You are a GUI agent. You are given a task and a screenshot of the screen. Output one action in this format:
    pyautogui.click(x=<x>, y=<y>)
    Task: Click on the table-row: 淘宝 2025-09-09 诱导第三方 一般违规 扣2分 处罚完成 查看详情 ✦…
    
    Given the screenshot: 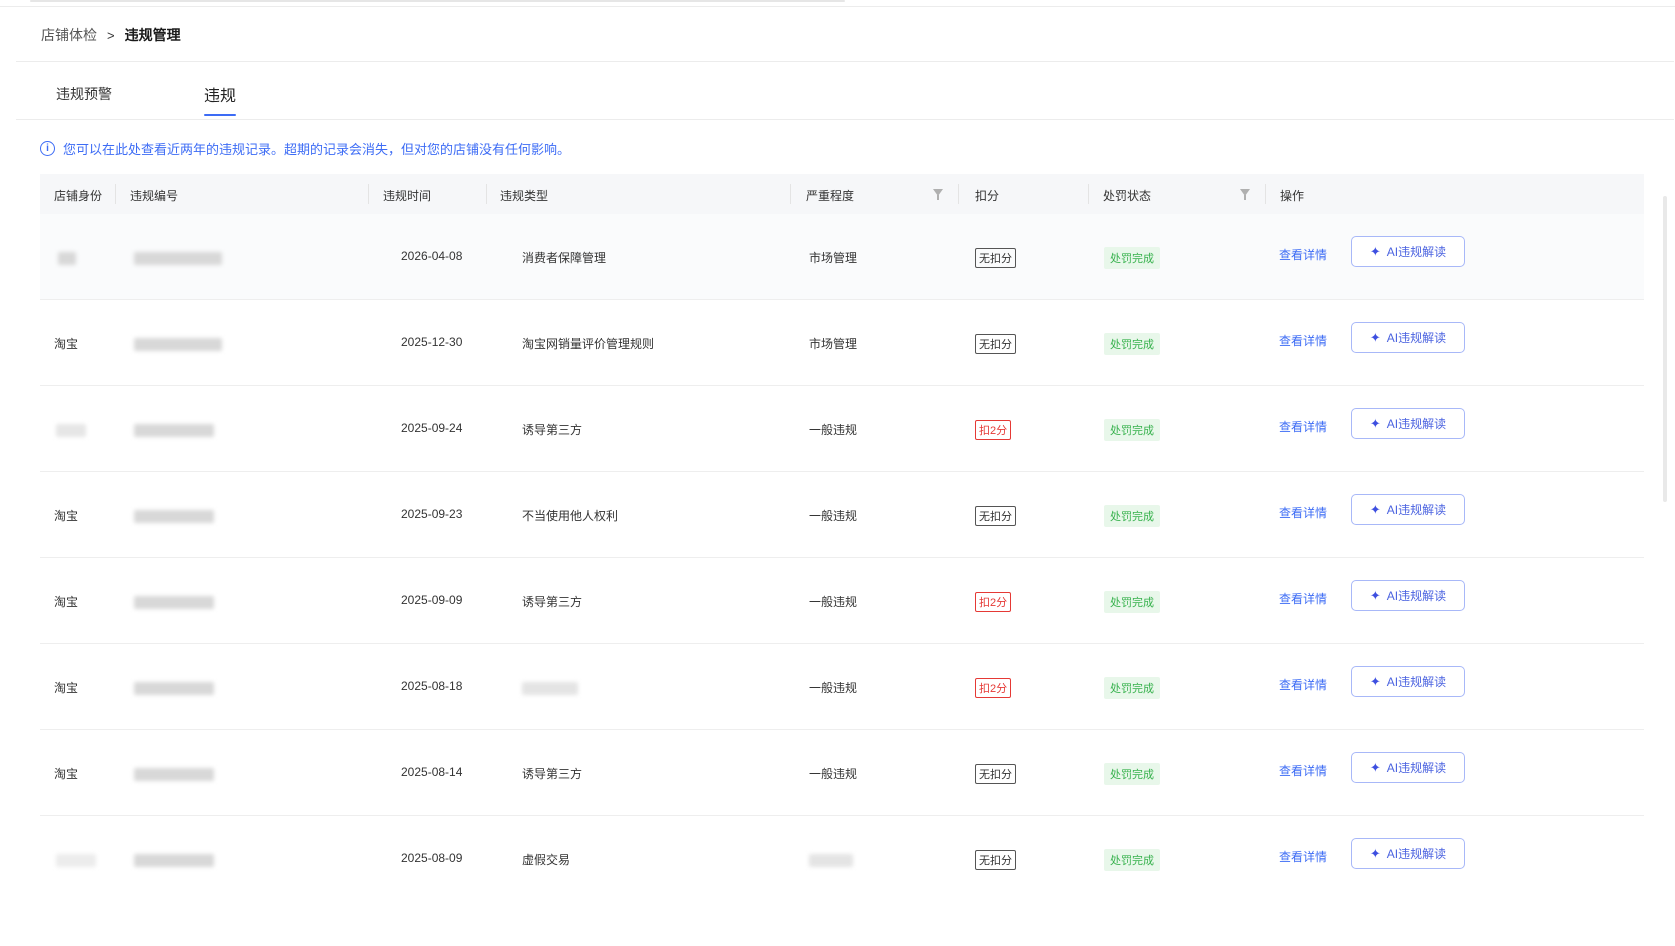 What is the action you would take?
    pyautogui.click(x=842, y=601)
    